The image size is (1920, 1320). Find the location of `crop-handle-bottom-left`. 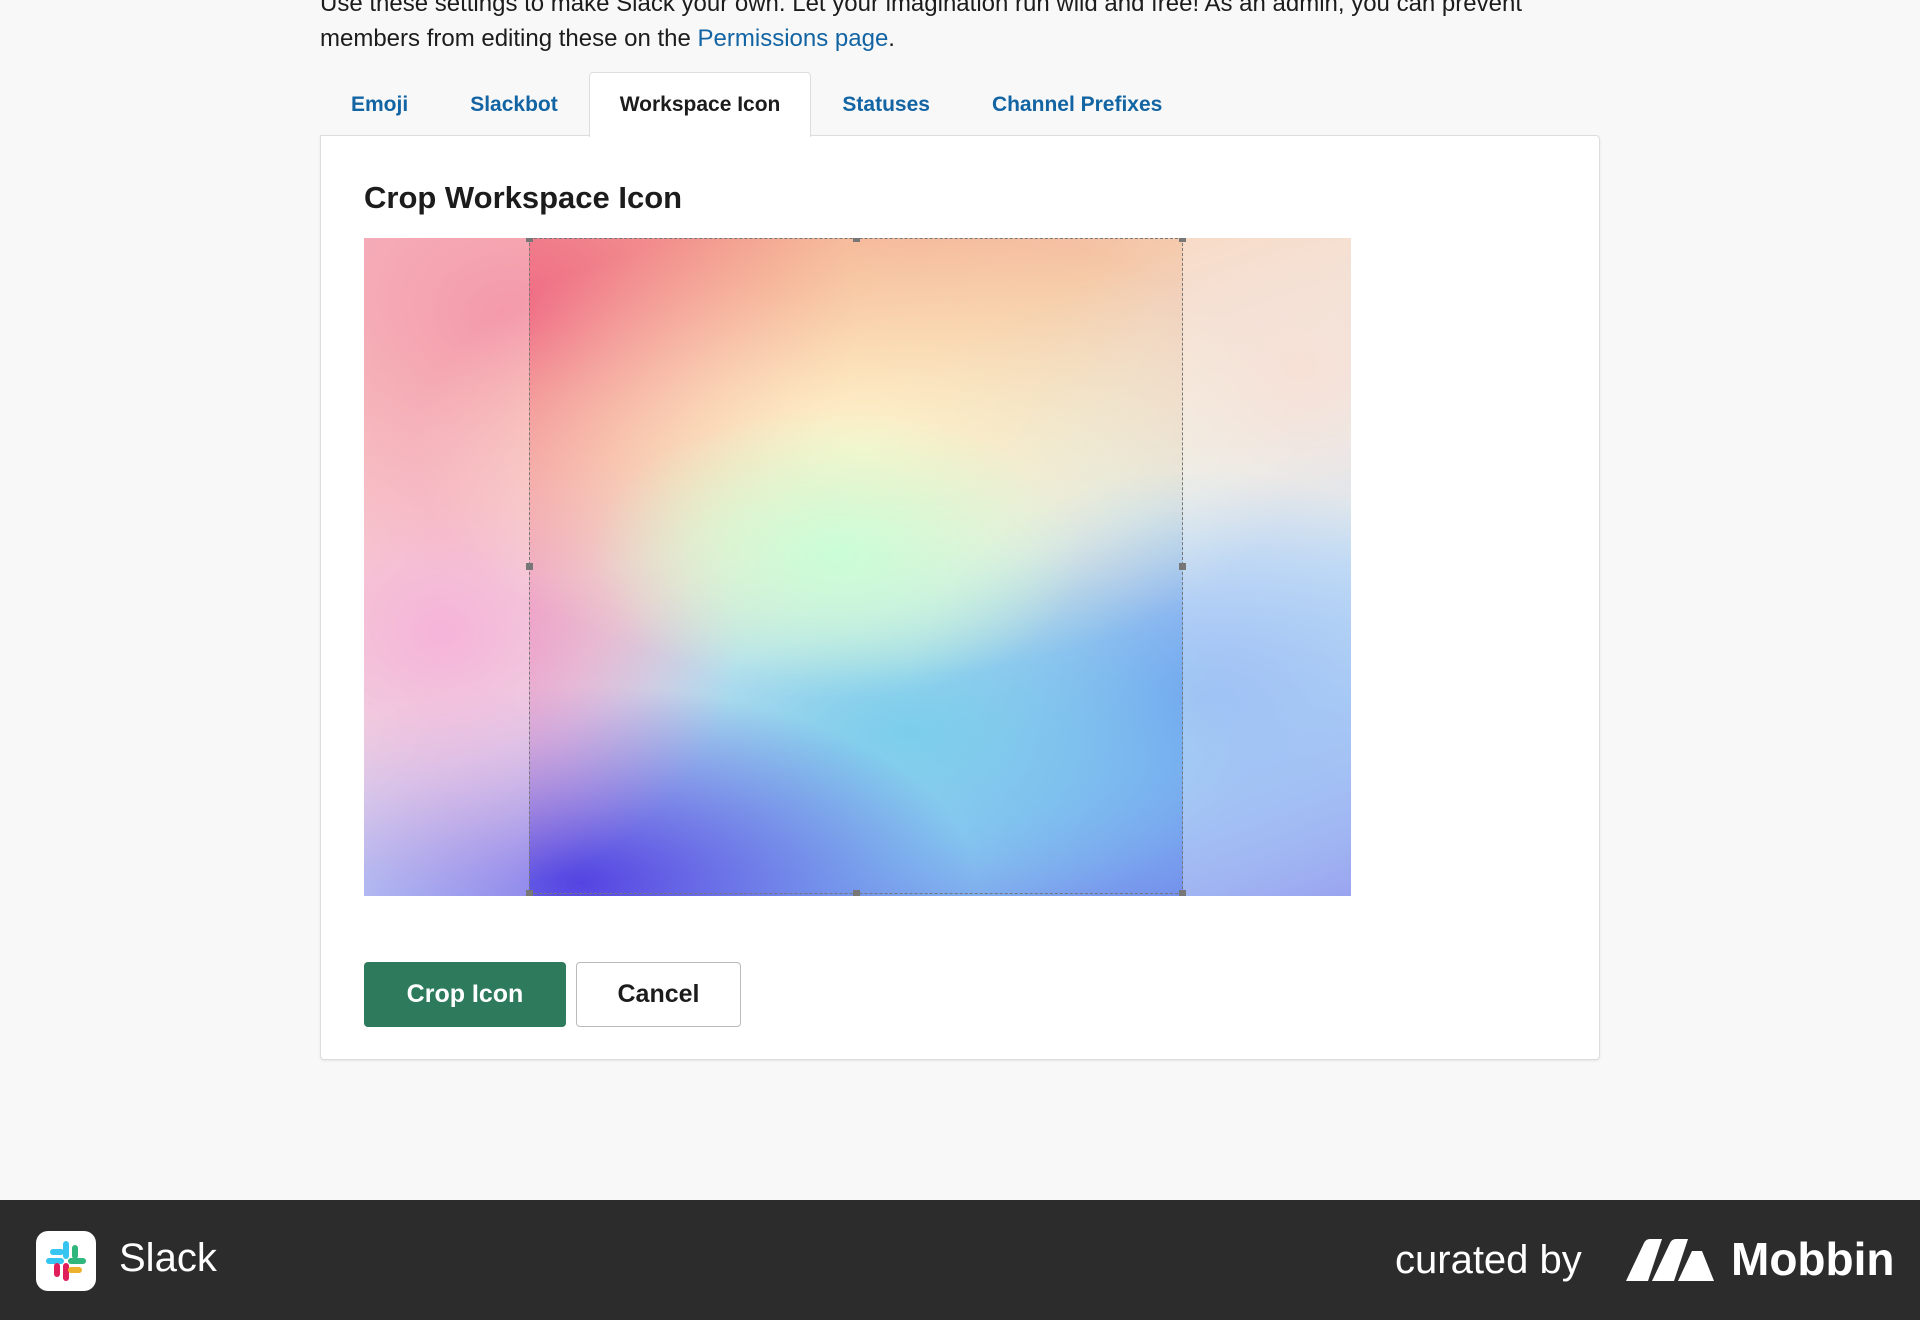

crop-handle-bottom-left is located at coordinates (529, 893).